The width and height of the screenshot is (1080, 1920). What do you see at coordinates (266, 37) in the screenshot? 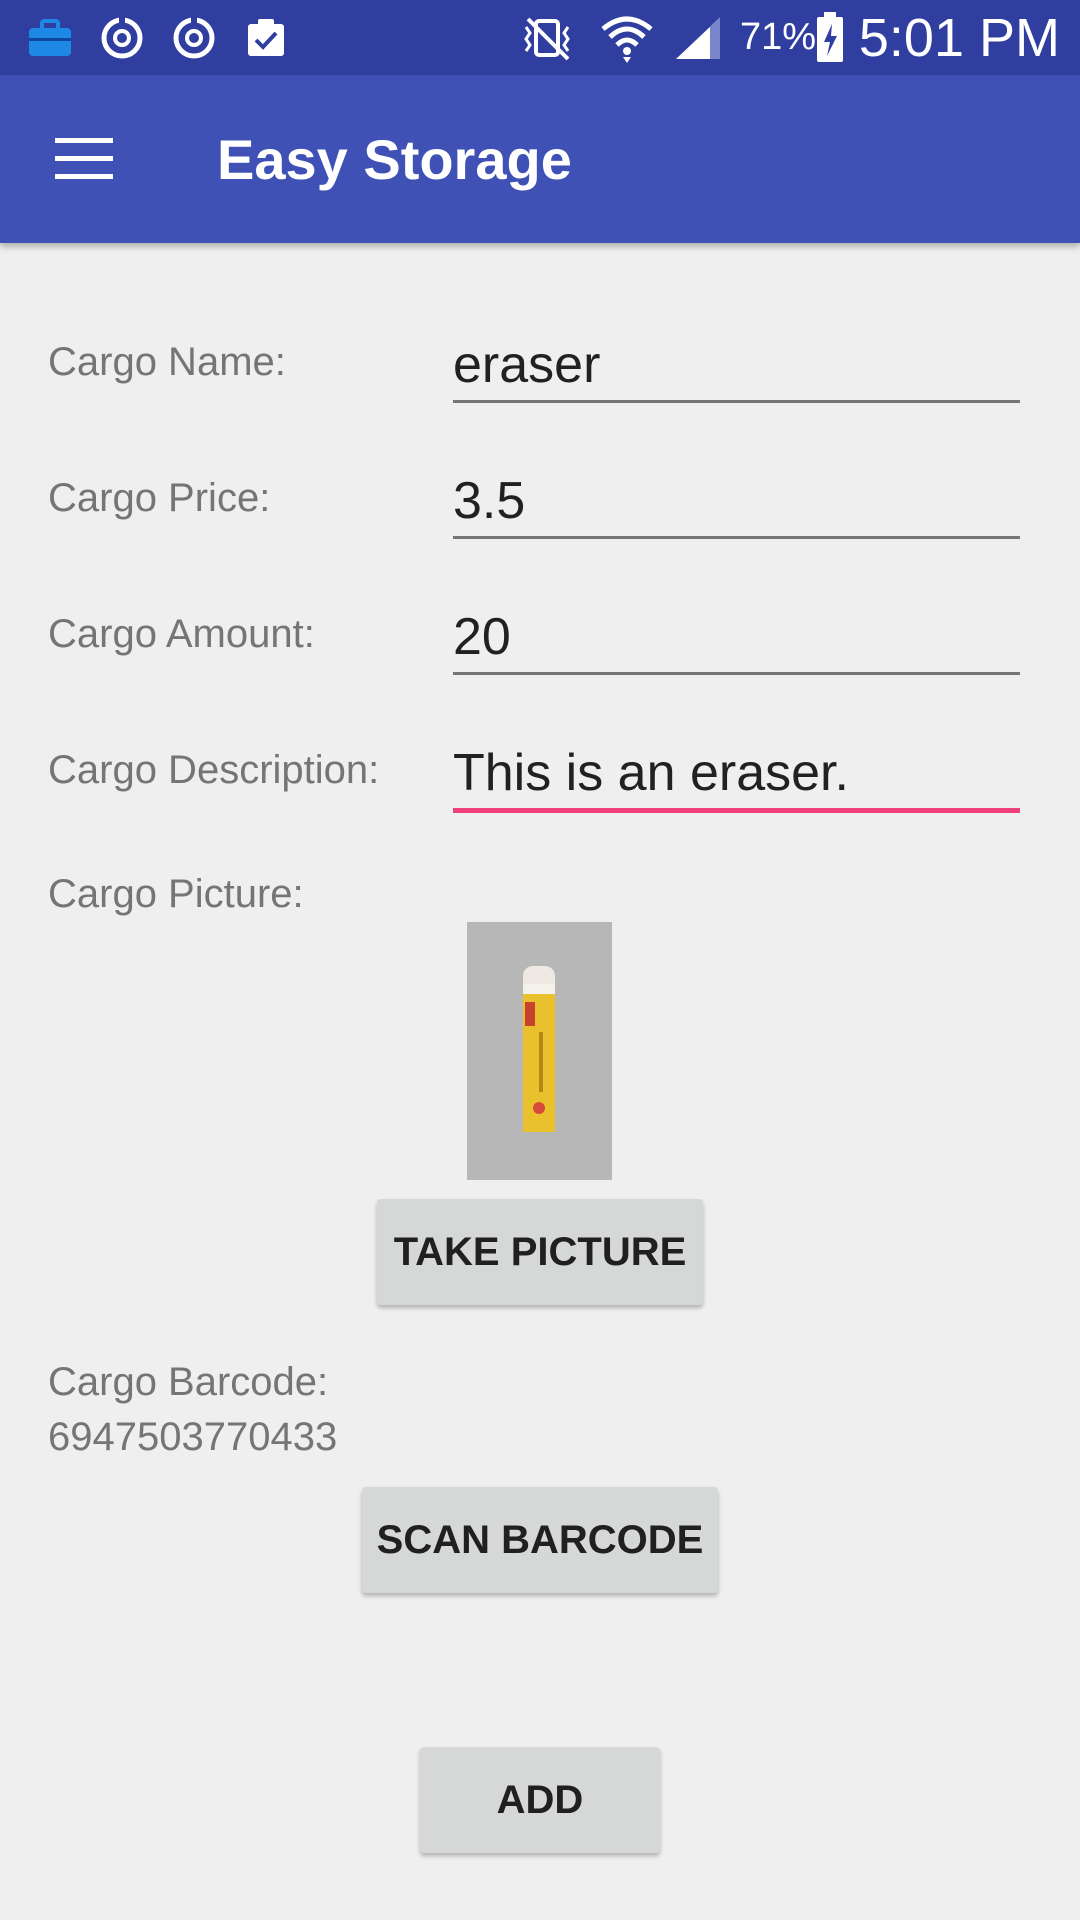
I see `clipboard-check-icon` at bounding box center [266, 37].